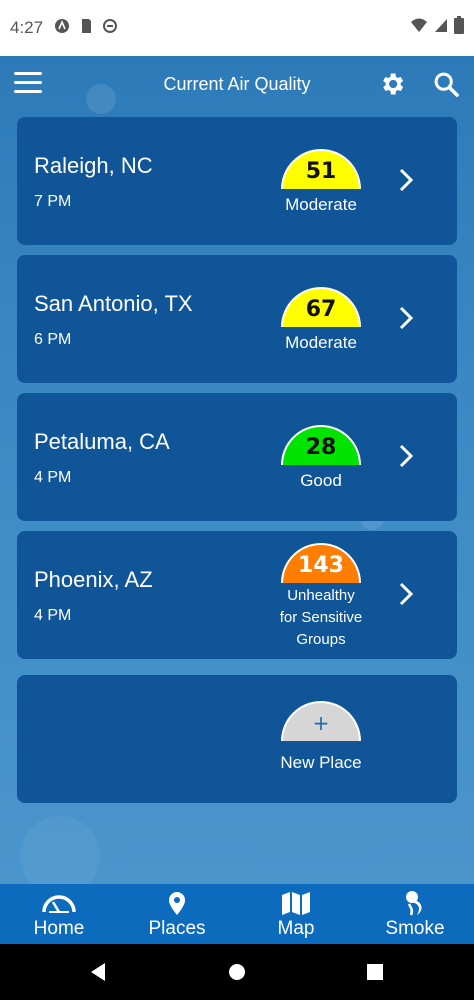 The height and width of the screenshot is (1000, 474). I want to click on back-icon, so click(98, 972).